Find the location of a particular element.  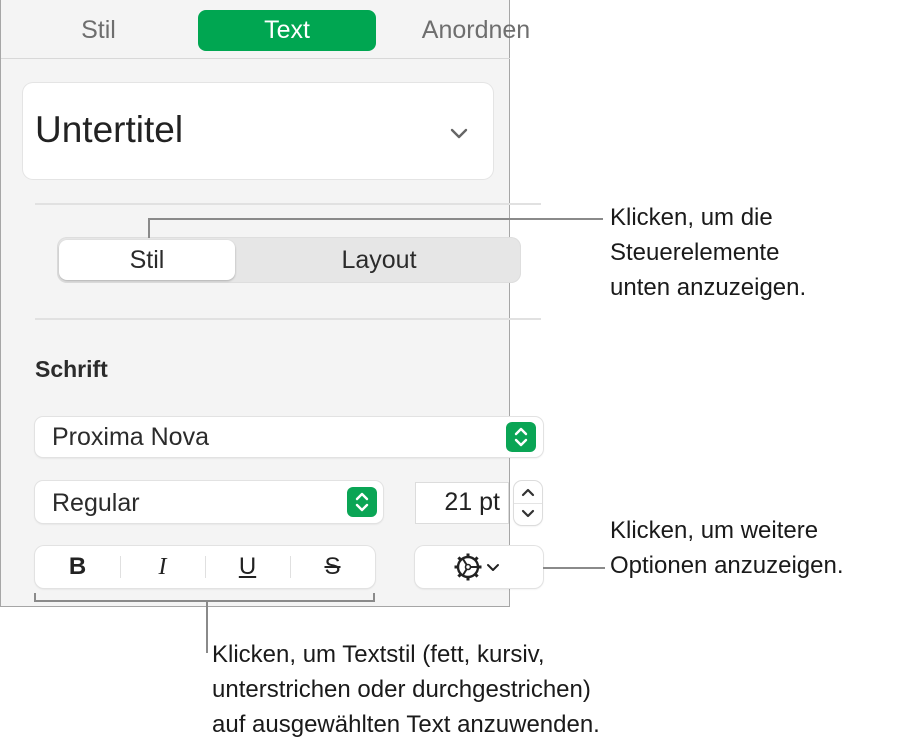

font-family-popup: Proxima Nova is located at coordinates (289, 437).